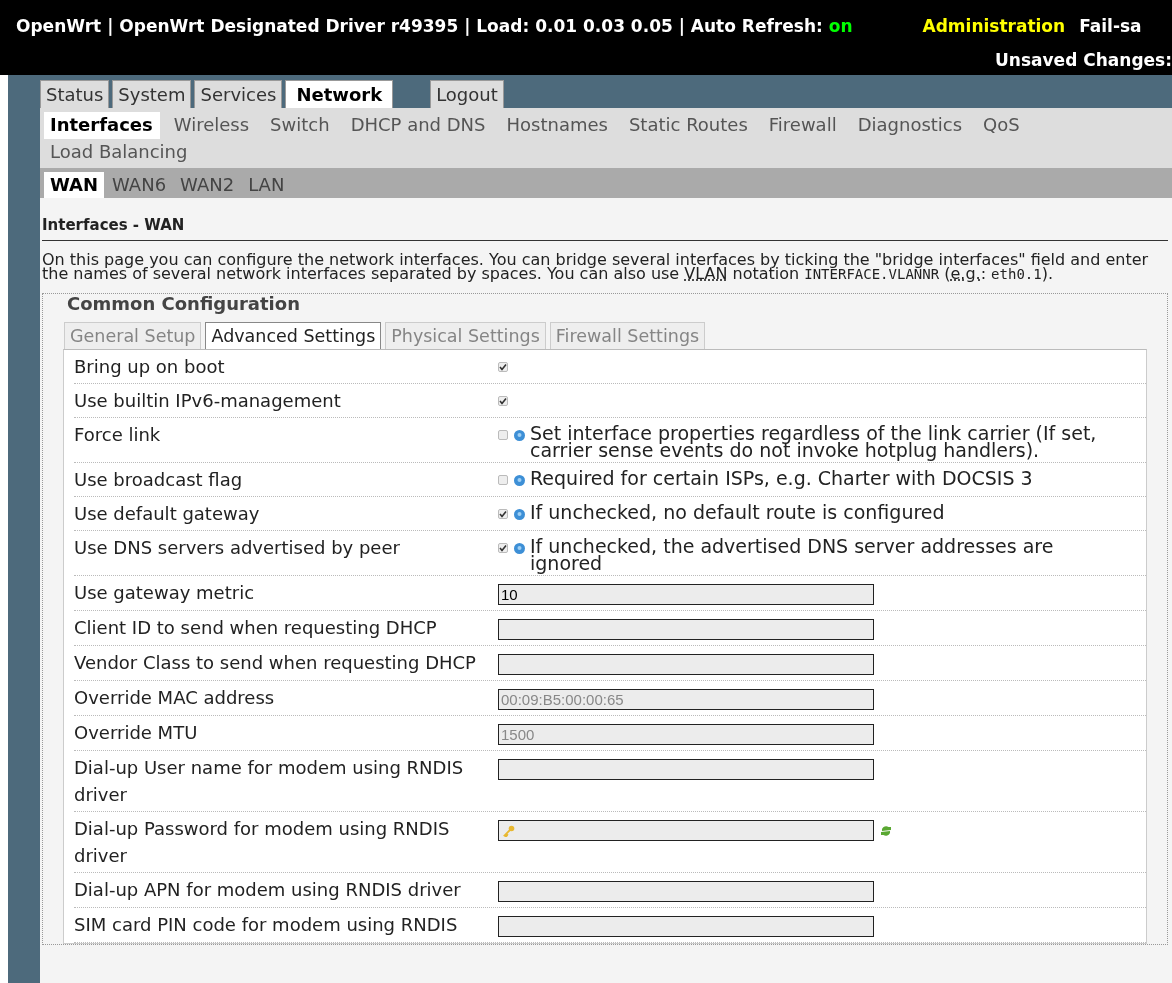  I want to click on text-field: 10, so click(686, 594).